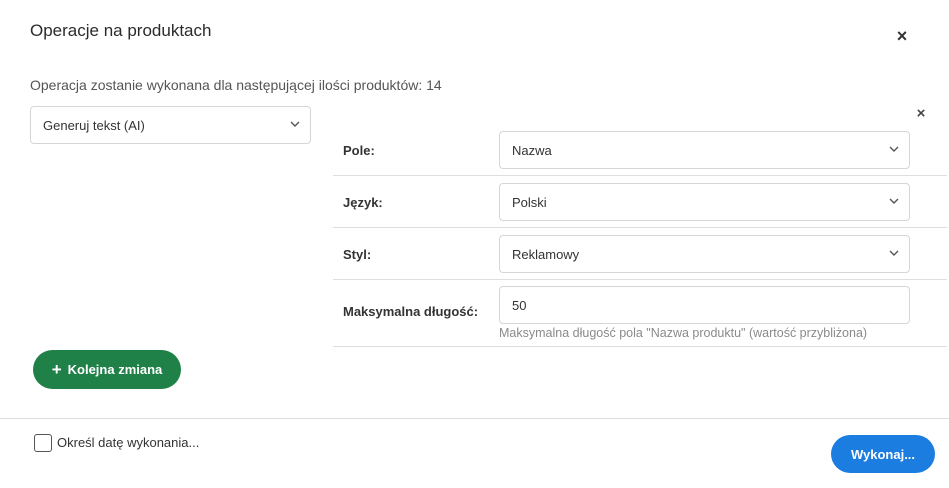 This screenshot has height=488, width=949. What do you see at coordinates (532, 150) in the screenshot?
I see `field-select-value: Nazwa` at bounding box center [532, 150].